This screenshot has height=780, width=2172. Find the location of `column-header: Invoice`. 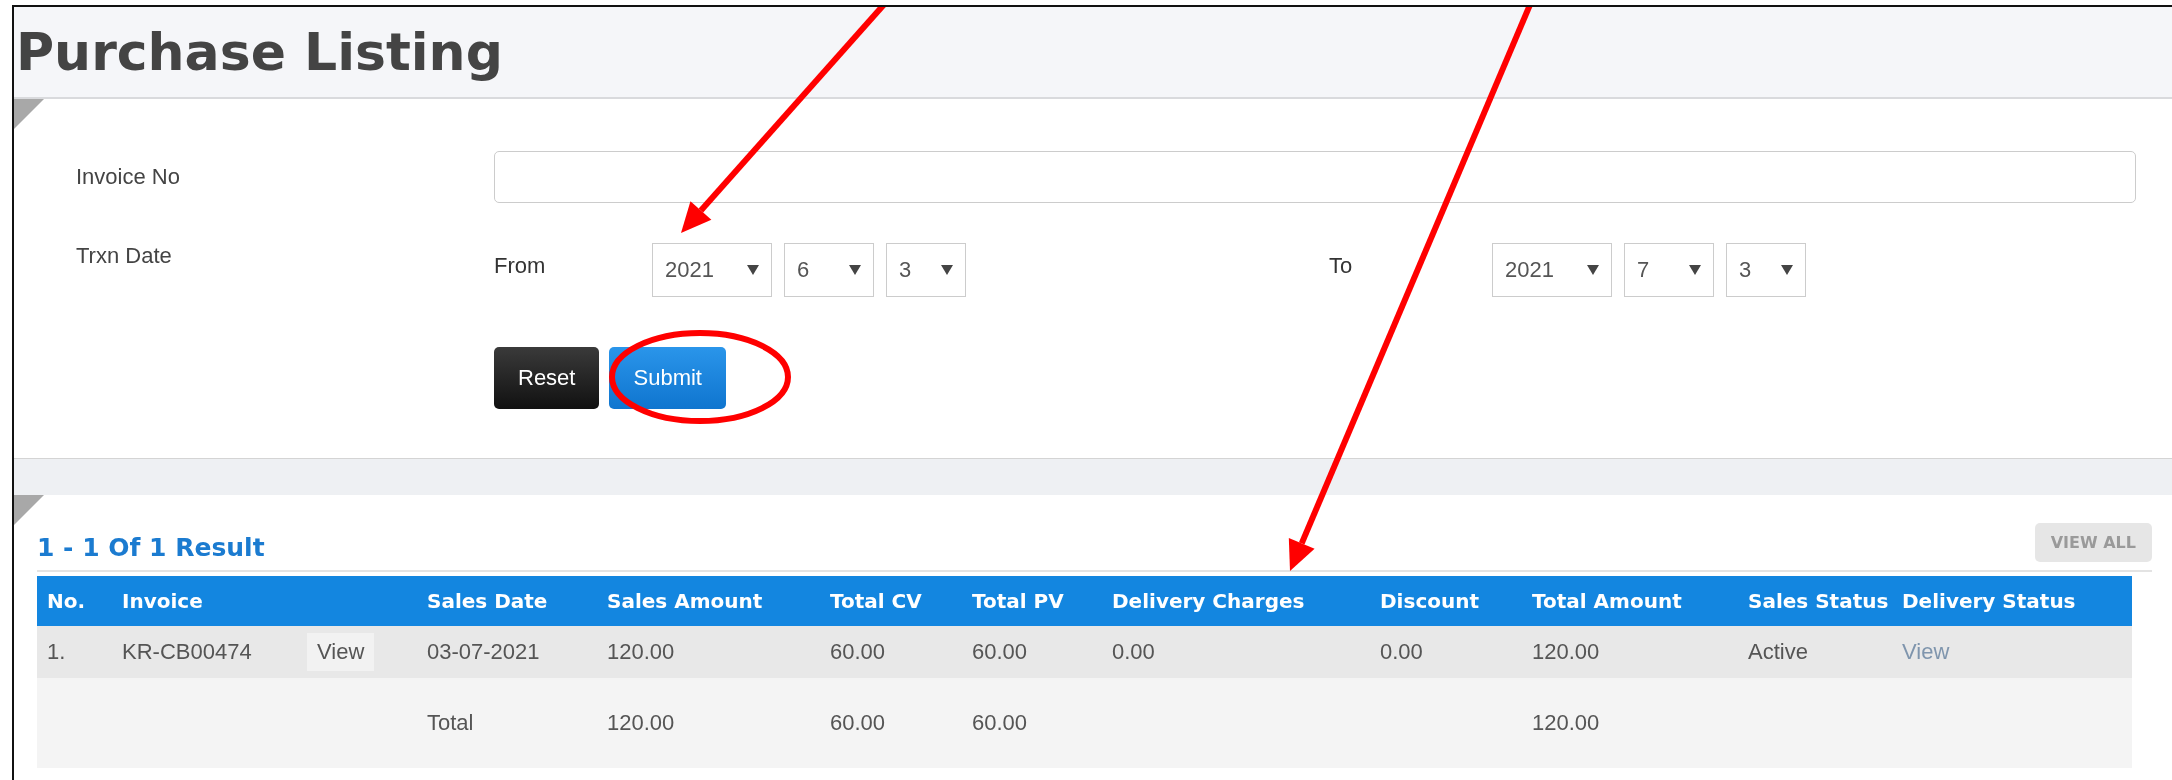

column-header: Invoice is located at coordinates (264, 601).